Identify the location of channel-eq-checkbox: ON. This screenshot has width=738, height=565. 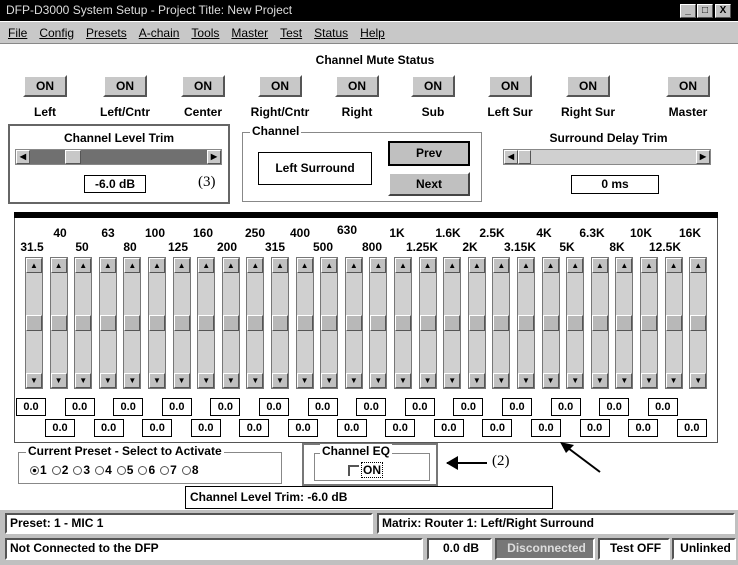
(365, 470).